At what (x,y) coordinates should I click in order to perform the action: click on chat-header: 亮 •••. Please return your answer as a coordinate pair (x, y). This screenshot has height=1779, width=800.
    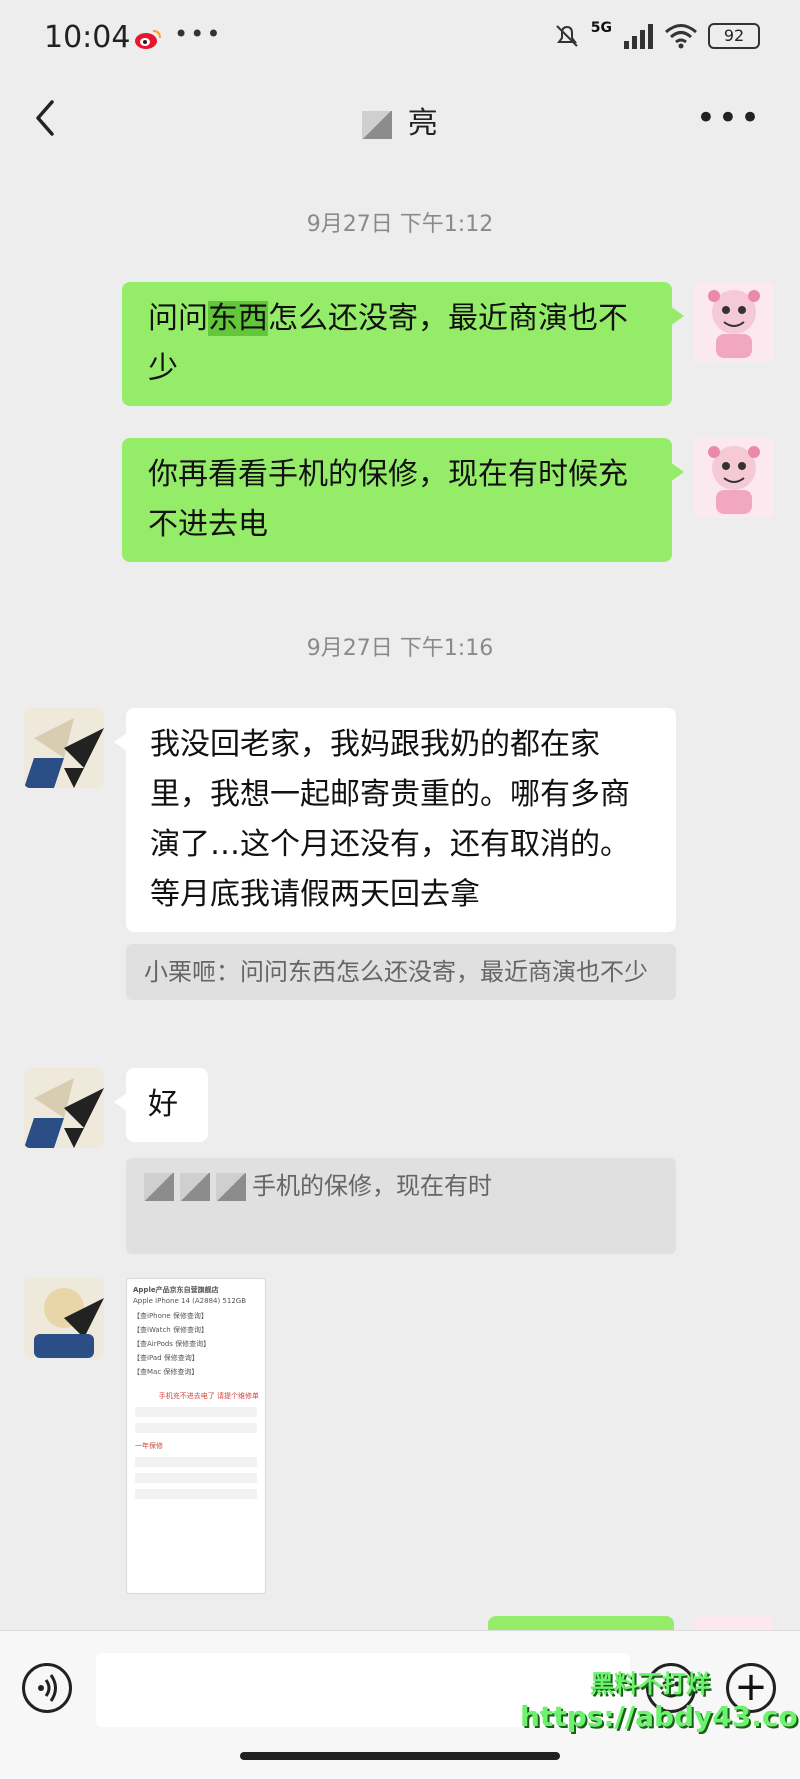
    Looking at the image, I should click on (400, 120).